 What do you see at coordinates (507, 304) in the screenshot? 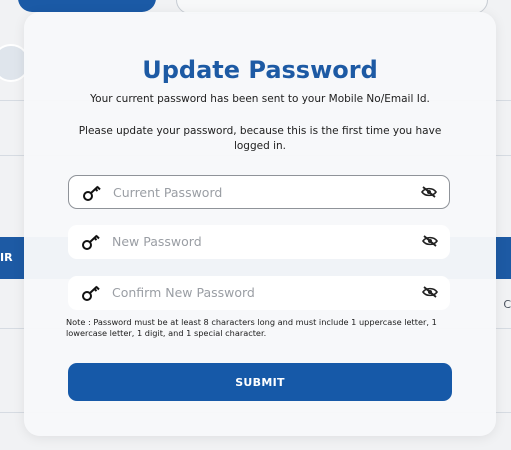
I see `background-cell-text: C` at bounding box center [507, 304].